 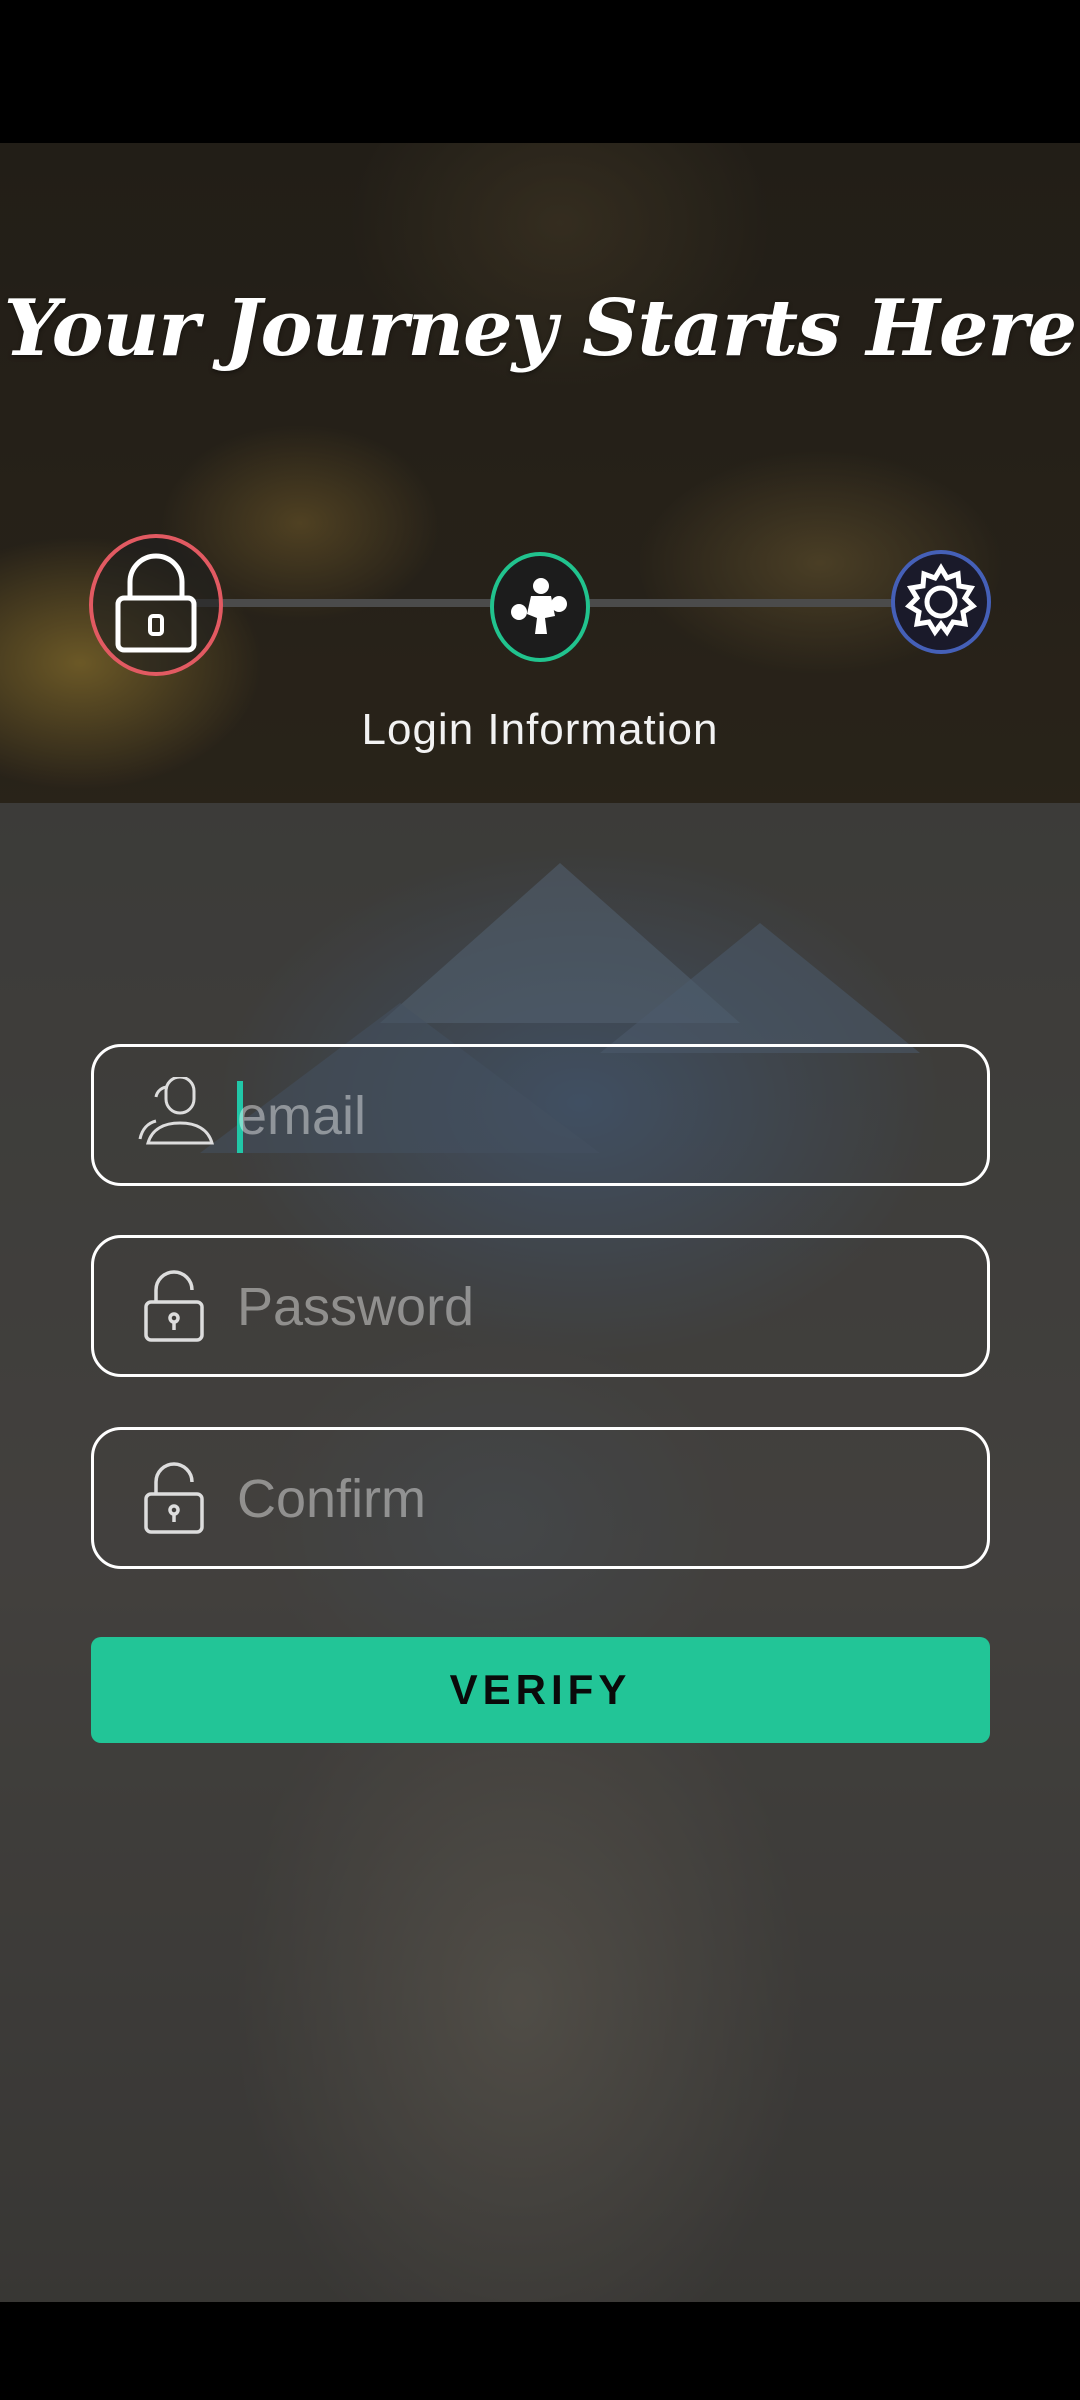 What do you see at coordinates (540, 729) in the screenshot?
I see `step-label: Login Information` at bounding box center [540, 729].